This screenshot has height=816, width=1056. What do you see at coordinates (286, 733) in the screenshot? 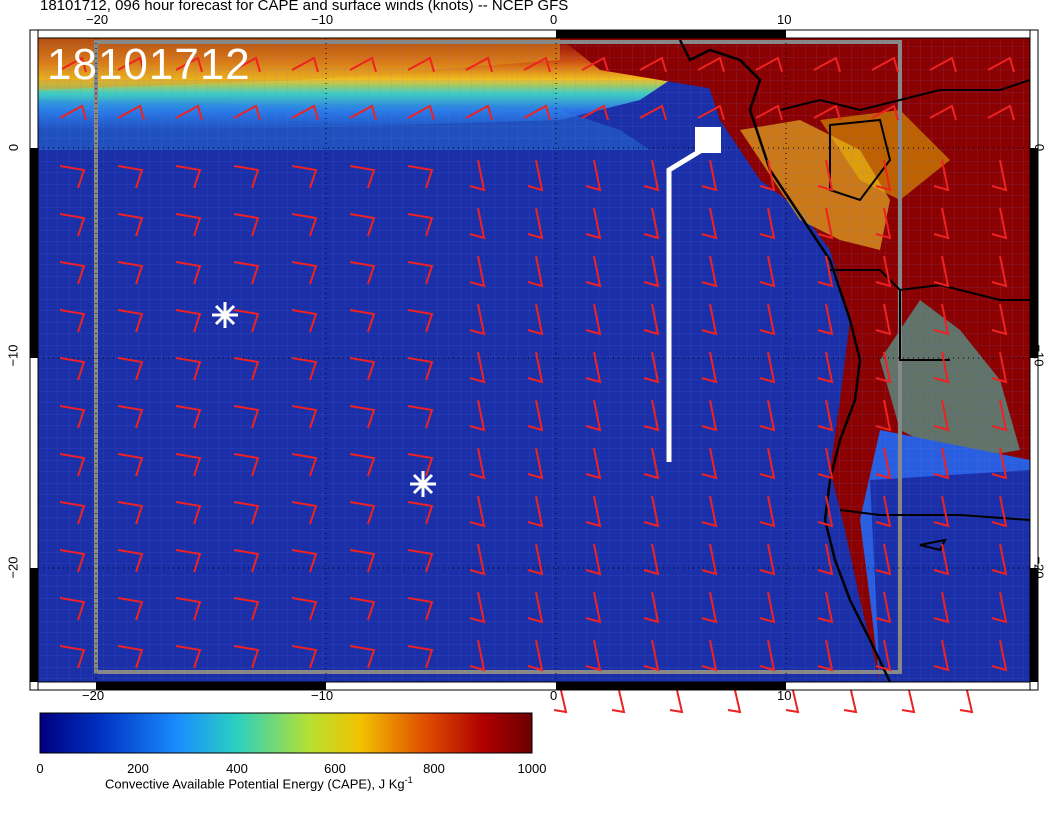
I see `colorbar` at bounding box center [286, 733].